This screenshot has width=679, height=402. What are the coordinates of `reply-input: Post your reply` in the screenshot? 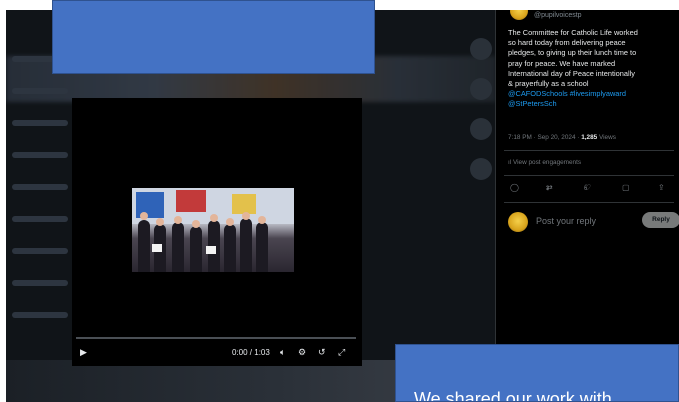 It's located at (566, 221).